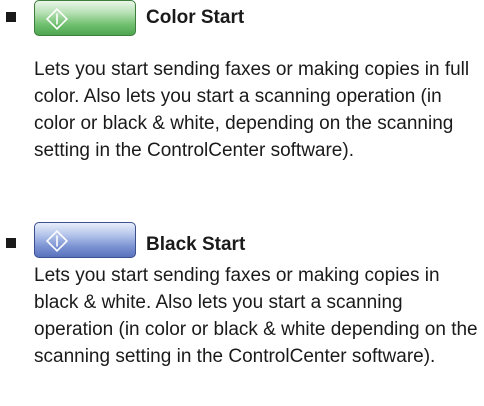 The image size is (484, 406). What do you see at coordinates (85, 240) in the screenshot?
I see `black-start-button-graphic` at bounding box center [85, 240].